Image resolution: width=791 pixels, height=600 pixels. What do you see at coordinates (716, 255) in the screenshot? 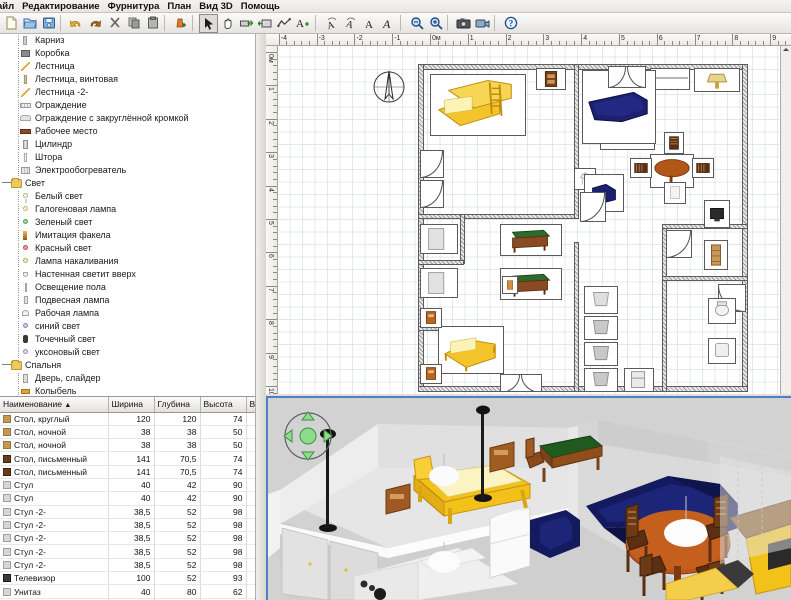
I see `plan-item-bookcase` at bounding box center [716, 255].